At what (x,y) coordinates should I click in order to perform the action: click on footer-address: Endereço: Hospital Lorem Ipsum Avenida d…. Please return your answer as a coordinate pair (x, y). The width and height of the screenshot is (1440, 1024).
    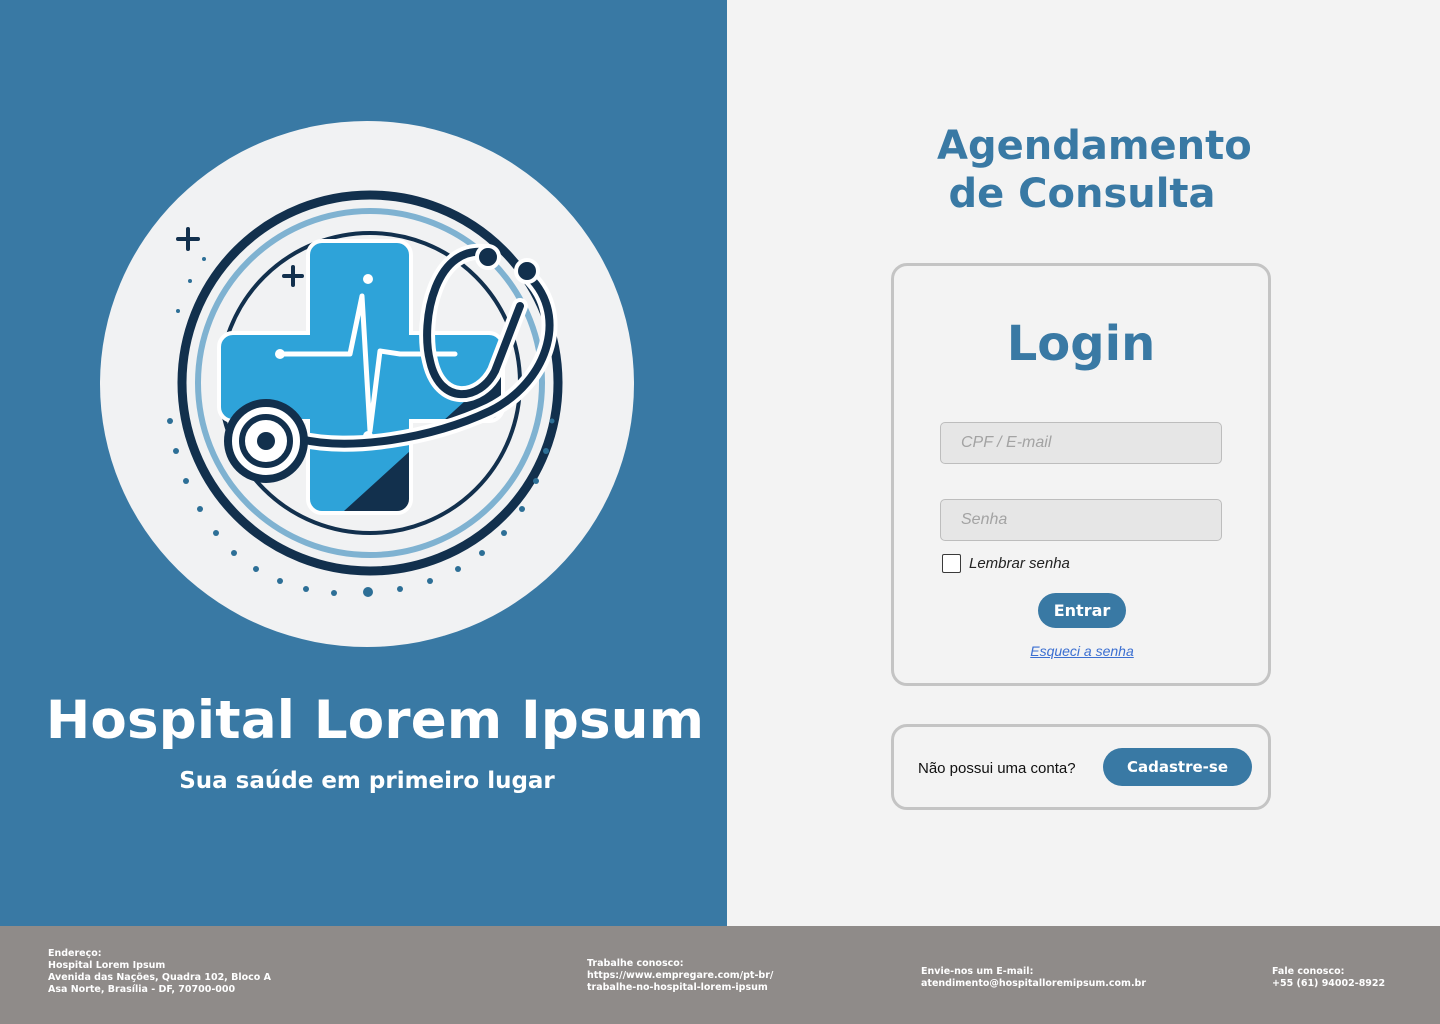
    Looking at the image, I should click on (159, 972).